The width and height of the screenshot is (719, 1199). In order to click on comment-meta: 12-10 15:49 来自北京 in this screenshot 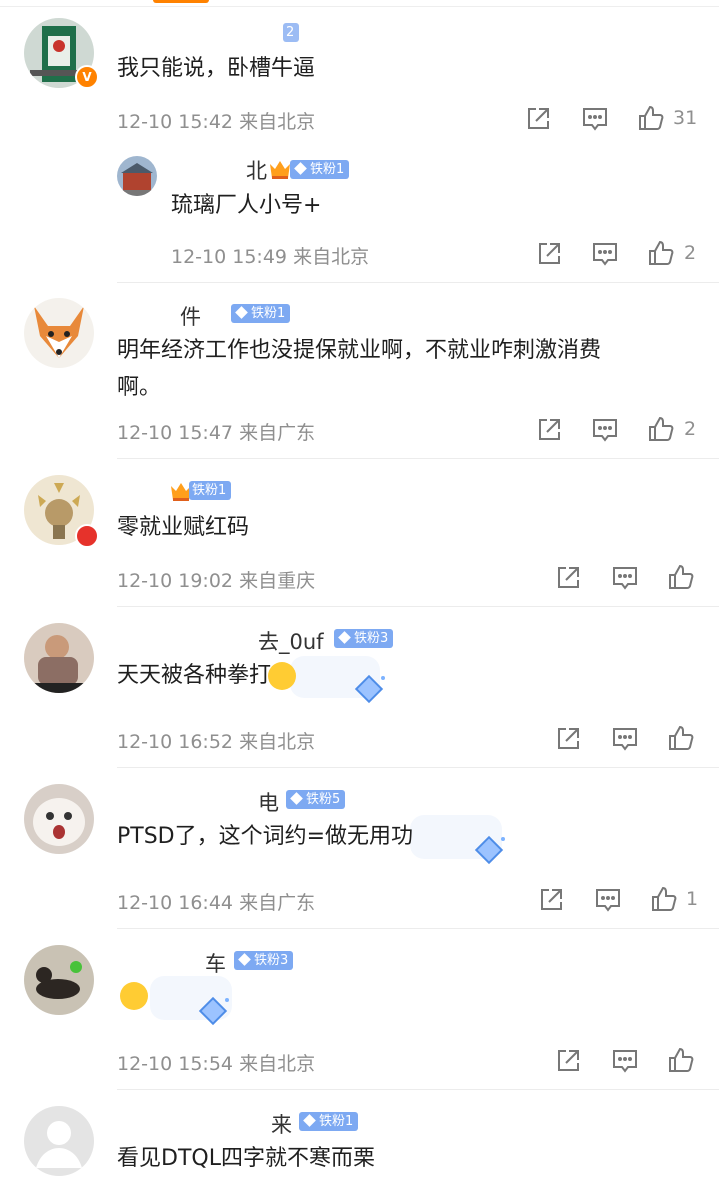, I will do `click(270, 255)`.